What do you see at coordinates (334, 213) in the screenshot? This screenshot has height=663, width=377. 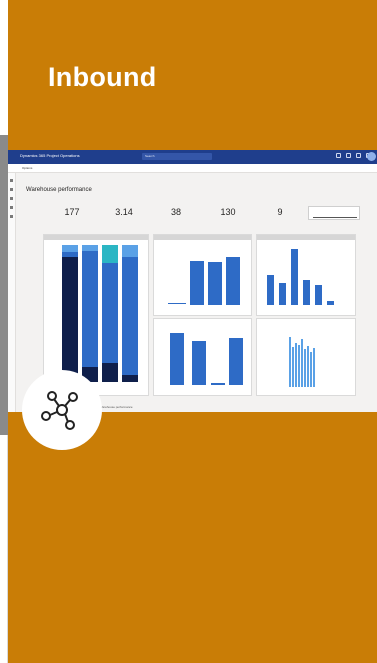 I see `date-slicer` at bounding box center [334, 213].